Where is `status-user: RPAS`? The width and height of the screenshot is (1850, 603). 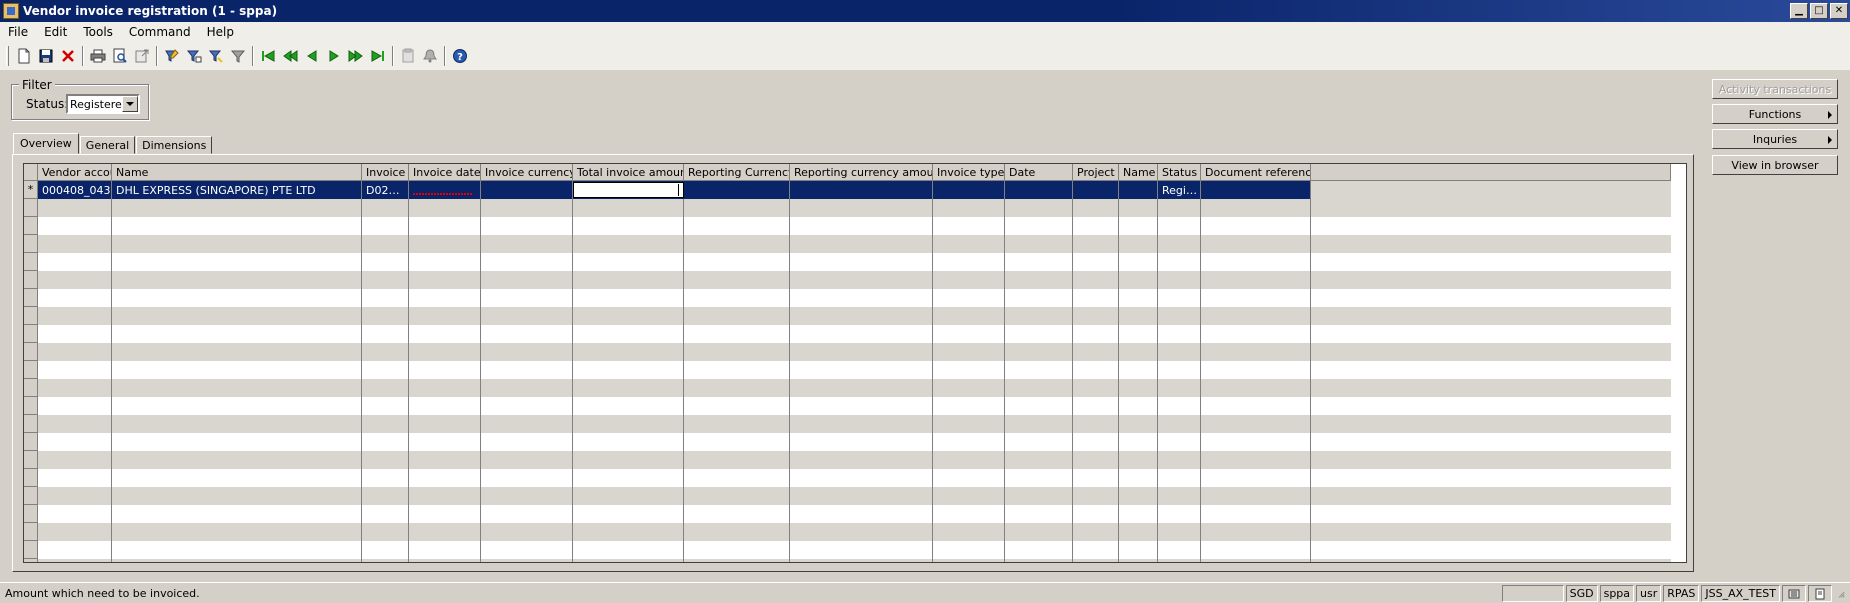
status-user: RPAS is located at coordinates (1681, 593).